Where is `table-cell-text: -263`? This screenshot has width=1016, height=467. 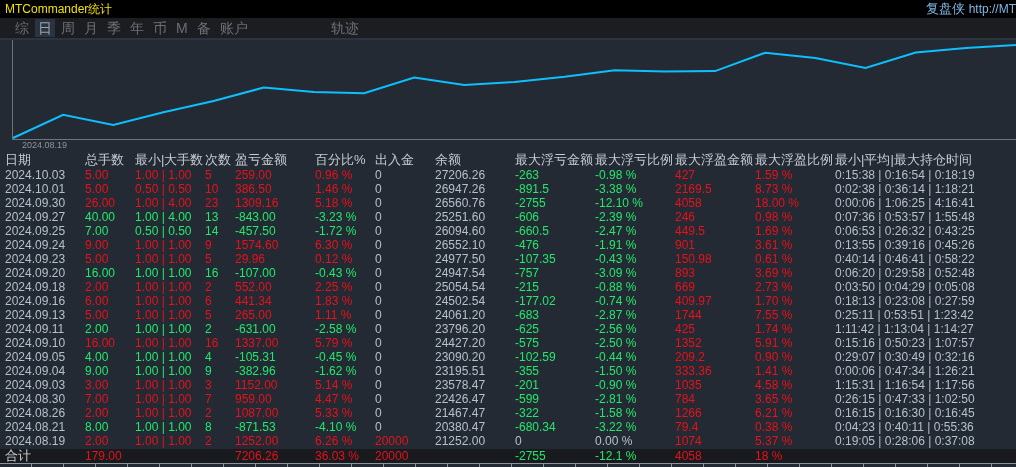 table-cell-text: -263 is located at coordinates (528, 175).